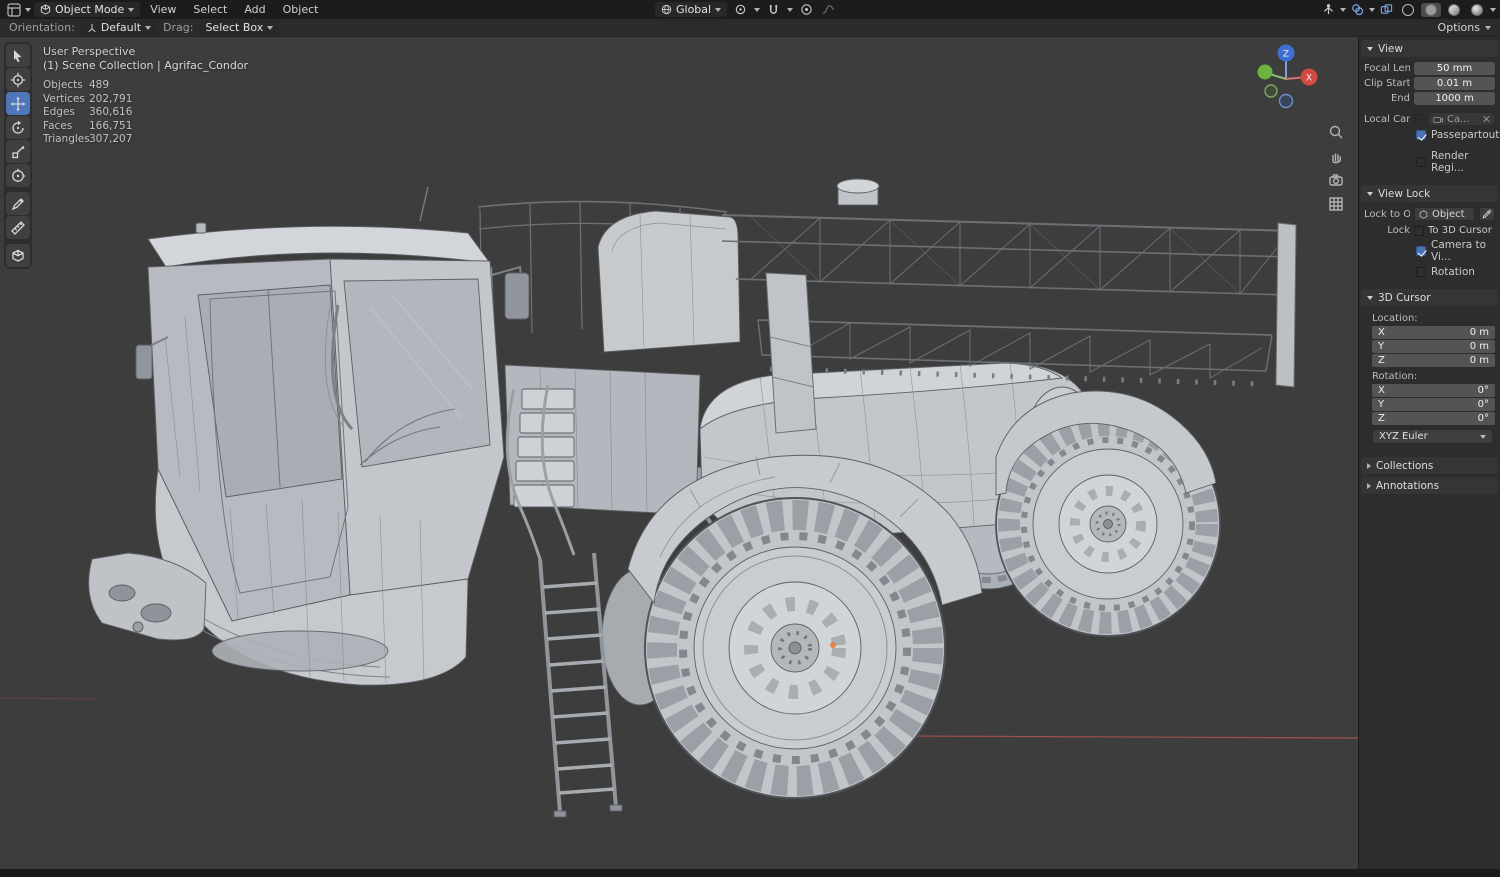  What do you see at coordinates (18, 255) in the screenshot?
I see `tool-add-cube` at bounding box center [18, 255].